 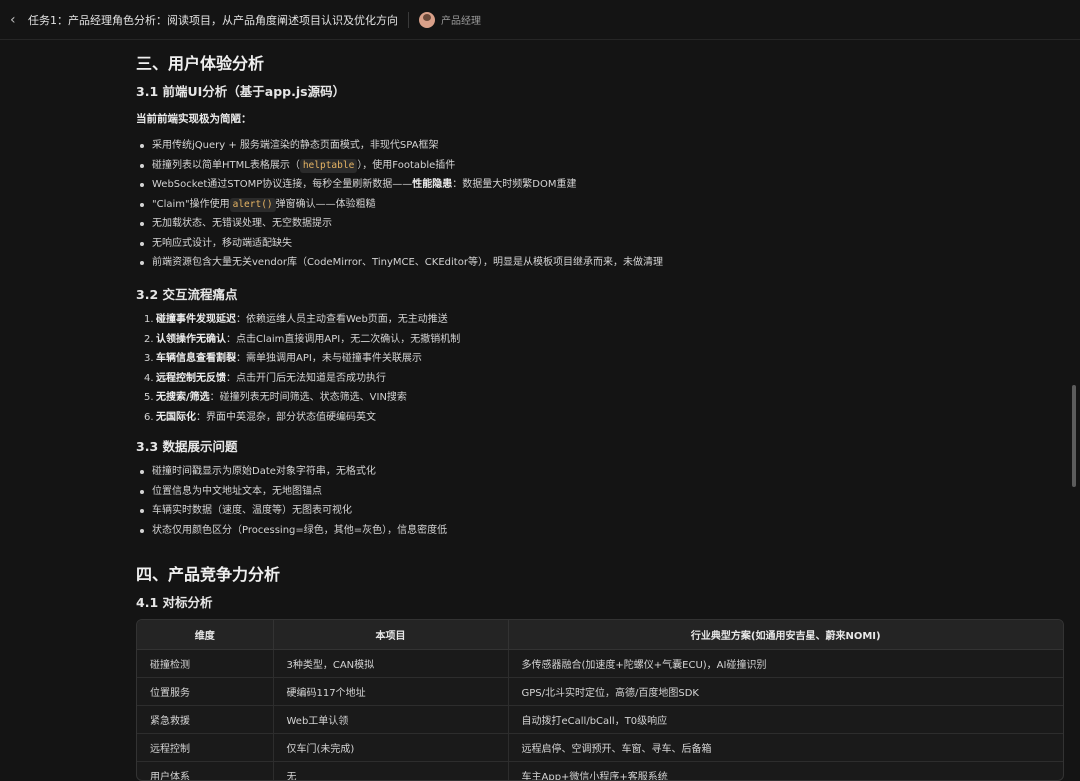 What do you see at coordinates (291, 511) in the screenshot?
I see `list-item: 车辆实时数据（速度、温度等）无图表可视化` at bounding box center [291, 511].